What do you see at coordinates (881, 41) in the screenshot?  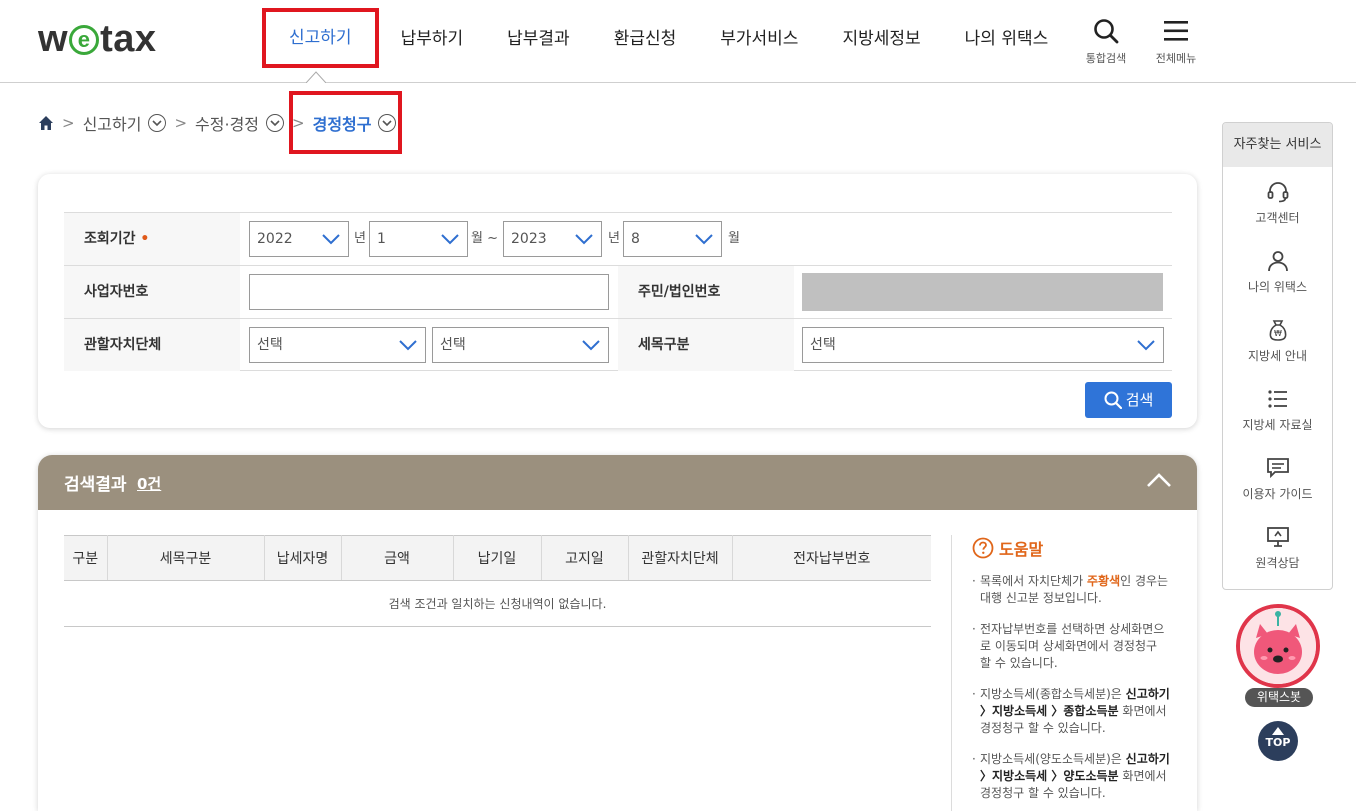 I see `nav-local-tax-info: 지방세정보` at bounding box center [881, 41].